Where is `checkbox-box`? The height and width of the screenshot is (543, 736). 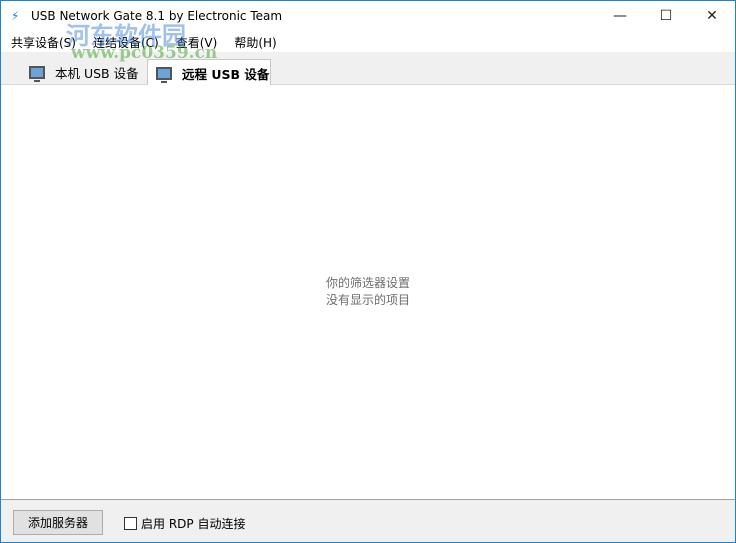 checkbox-box is located at coordinates (130, 523).